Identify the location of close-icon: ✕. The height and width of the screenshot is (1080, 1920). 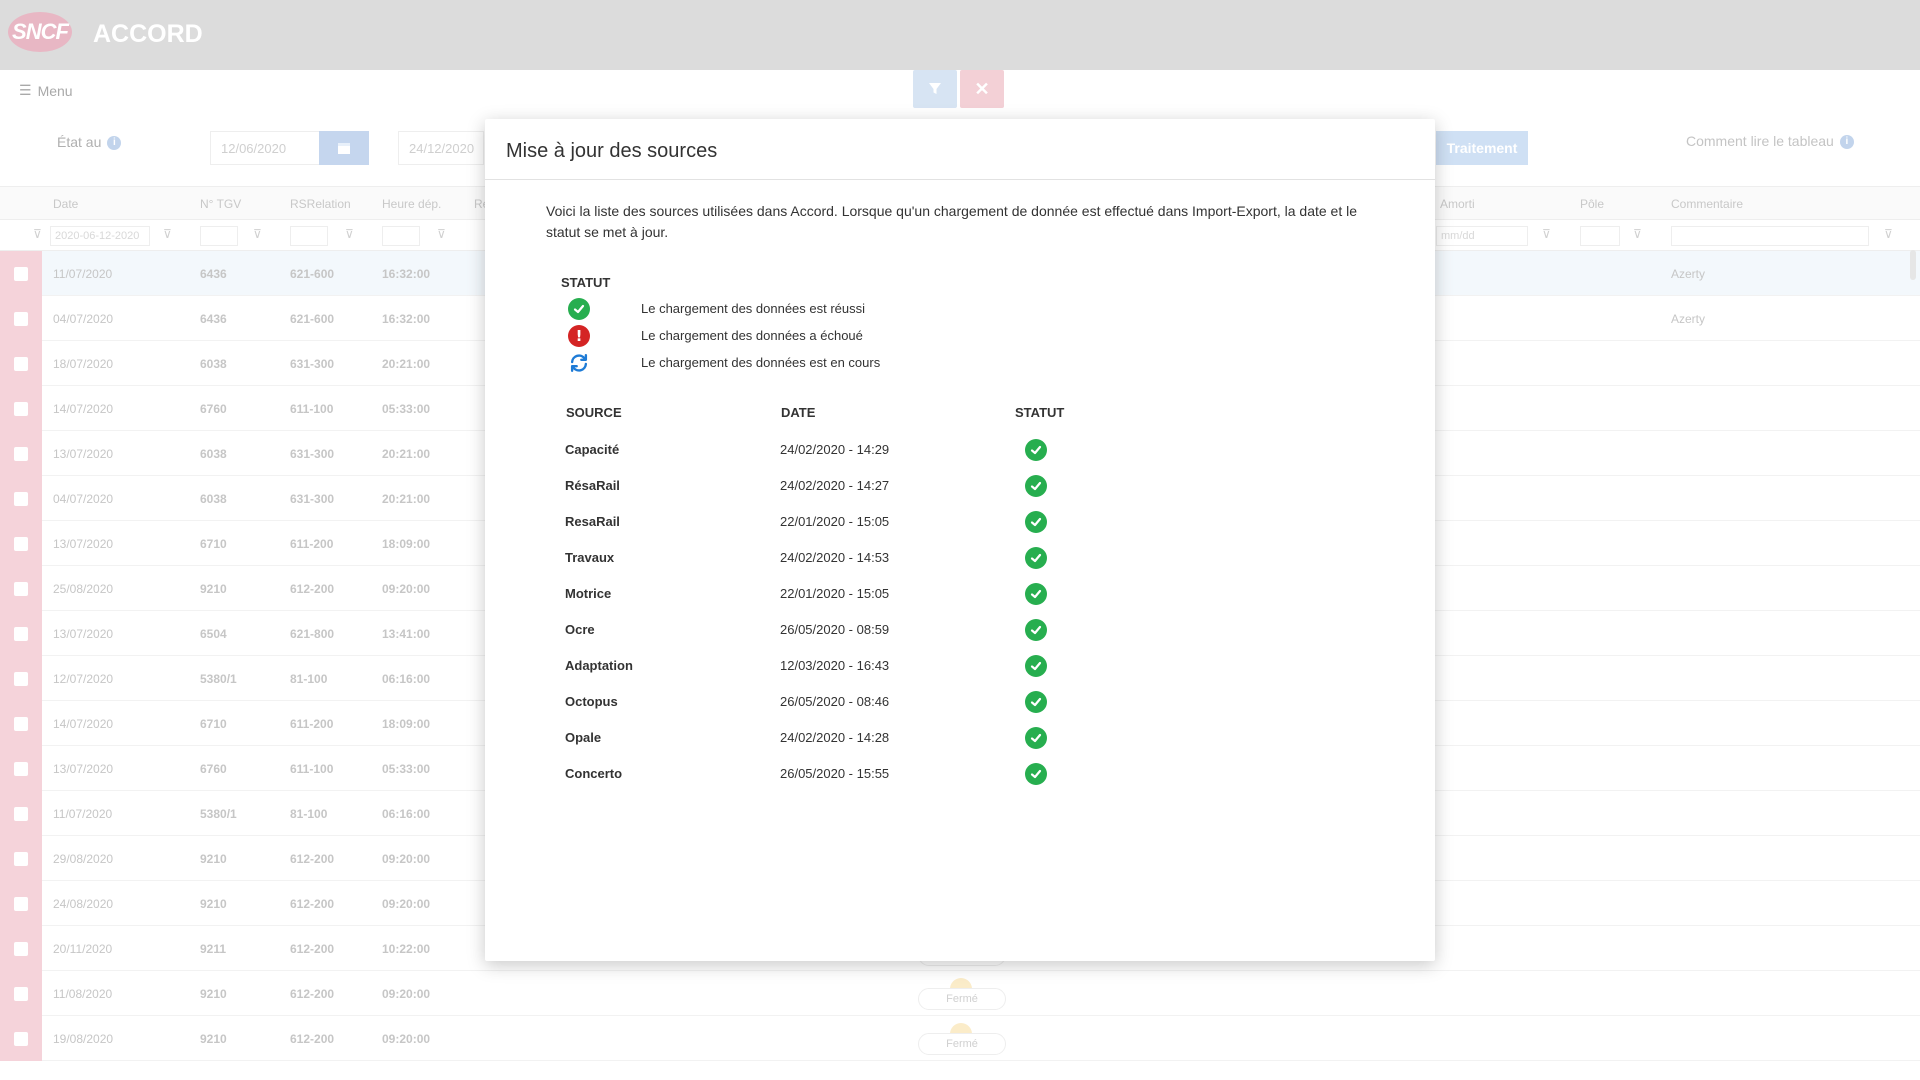
(982, 88).